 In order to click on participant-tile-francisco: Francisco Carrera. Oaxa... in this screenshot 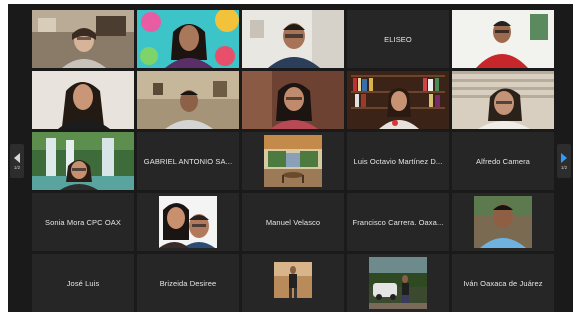, I will do `click(398, 222)`.